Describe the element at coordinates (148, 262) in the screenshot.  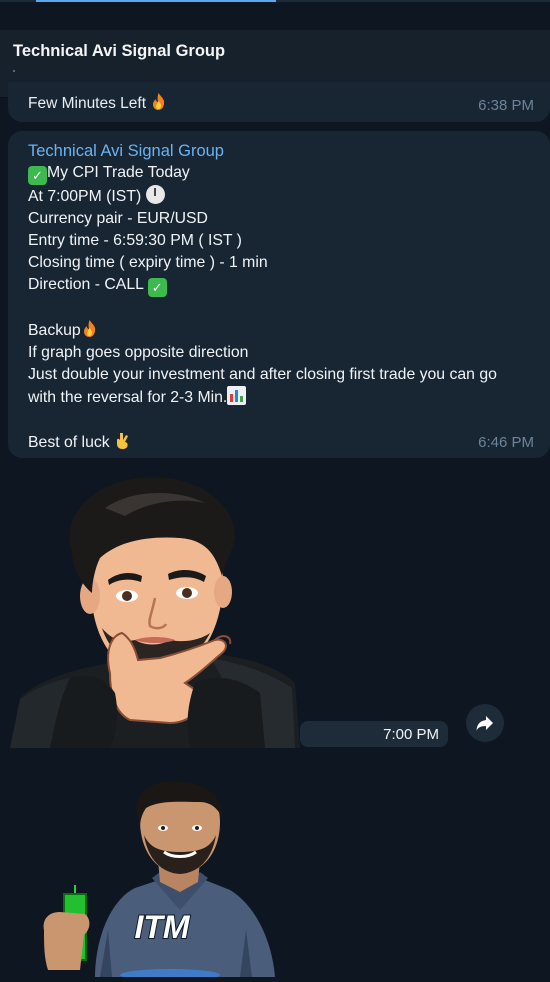
I see `message-line: Closing time ( expiry time ) - 1 min` at that location.